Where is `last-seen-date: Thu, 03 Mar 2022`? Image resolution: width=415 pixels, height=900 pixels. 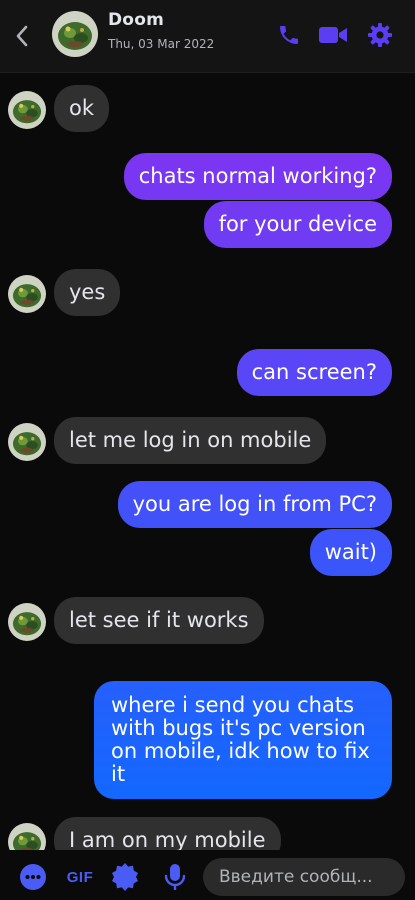
last-seen-date: Thu, 03 Mar 2022 is located at coordinates (161, 44).